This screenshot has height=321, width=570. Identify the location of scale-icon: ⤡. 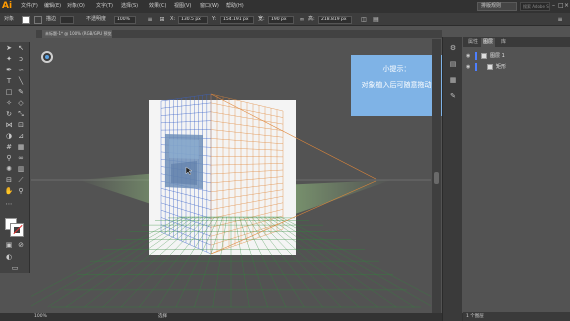
(21, 114).